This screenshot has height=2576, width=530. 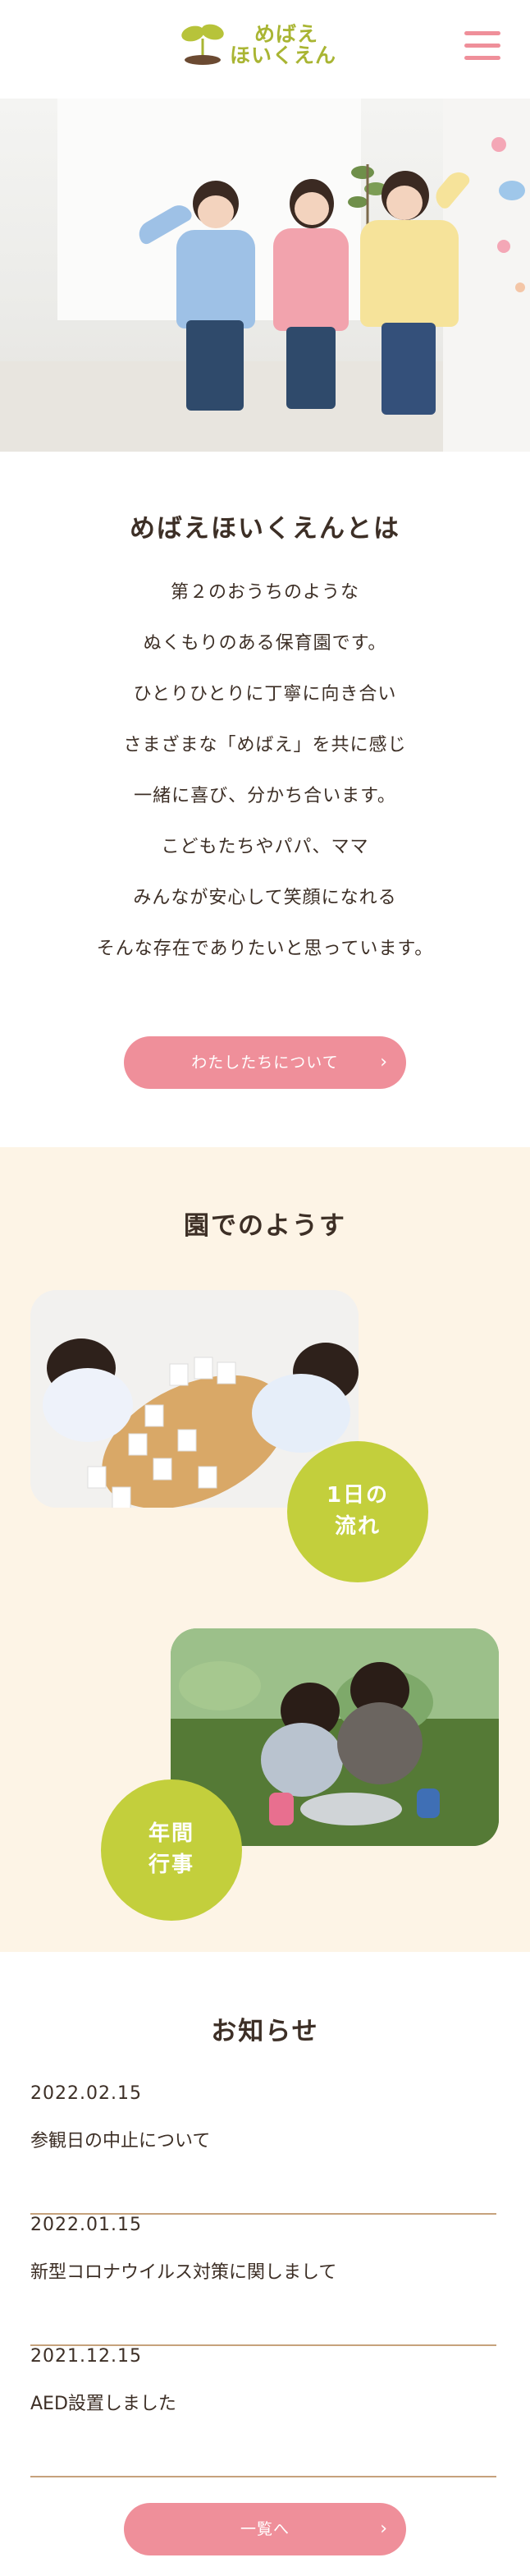 What do you see at coordinates (263, 2149) in the screenshot?
I see `news-item: 2022.02.15 参観日の中止について` at bounding box center [263, 2149].